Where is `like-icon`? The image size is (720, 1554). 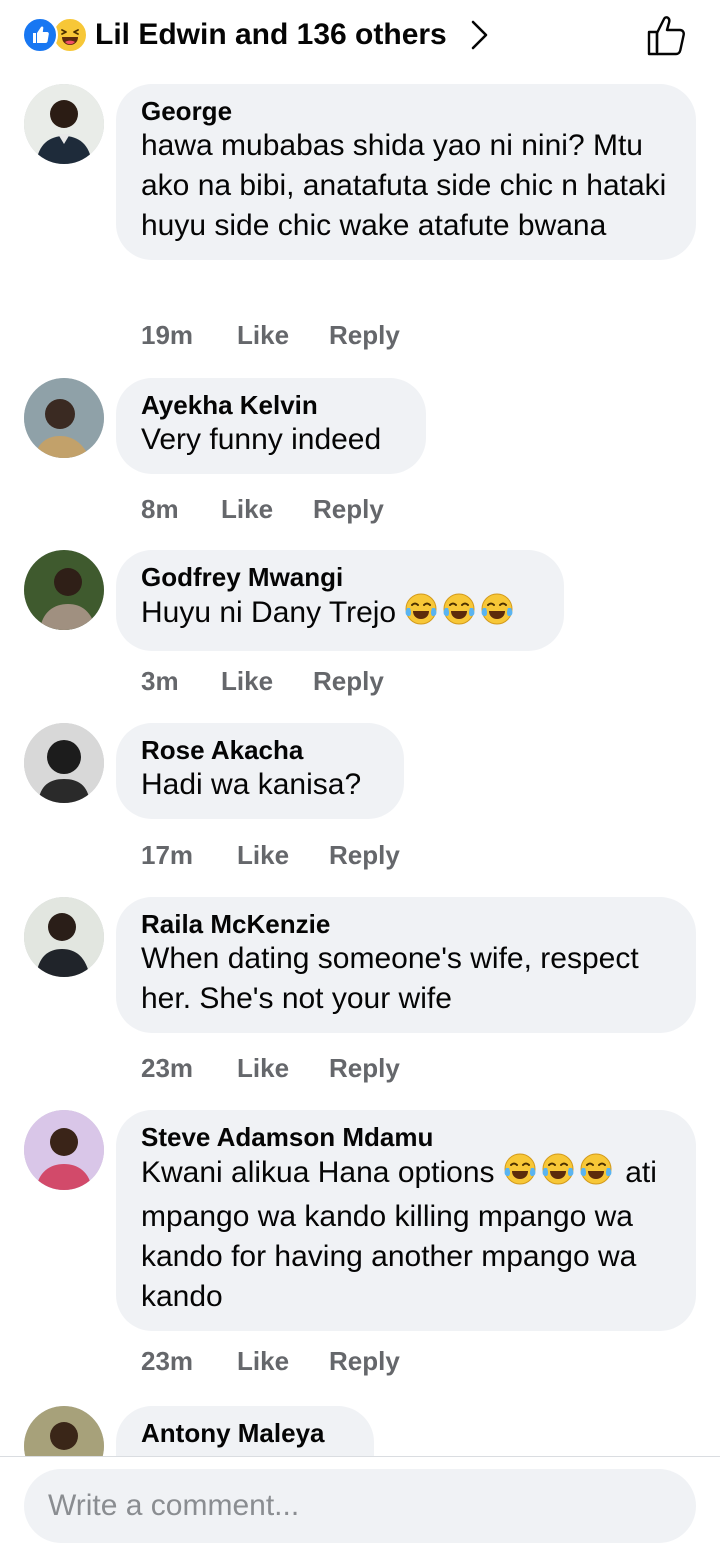
like-icon is located at coordinates (40, 35).